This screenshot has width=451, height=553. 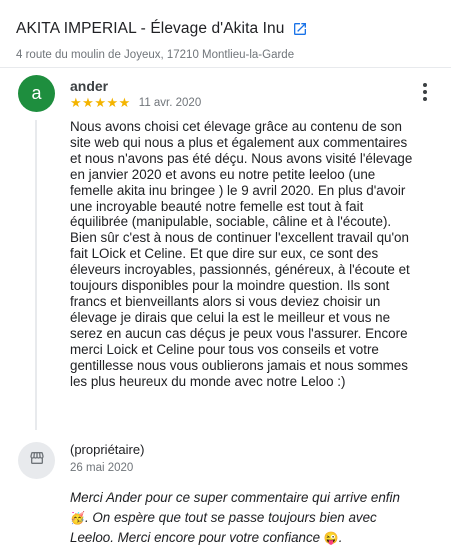 I want to click on header-divider, so click(x=225, y=67).